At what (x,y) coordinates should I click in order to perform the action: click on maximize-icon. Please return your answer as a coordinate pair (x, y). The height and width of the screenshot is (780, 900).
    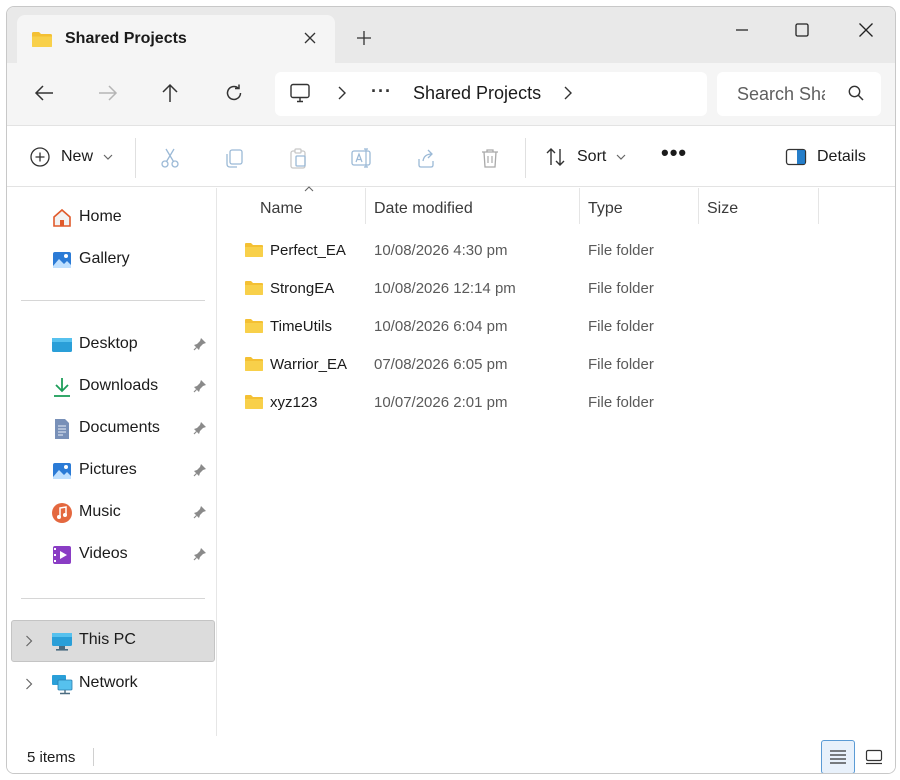
    Looking at the image, I should click on (802, 30).